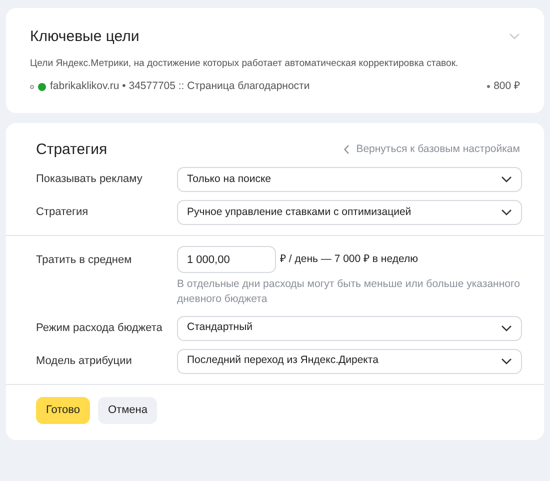  What do you see at coordinates (226, 260) in the screenshot?
I see `amount-field: 1 000,00` at bounding box center [226, 260].